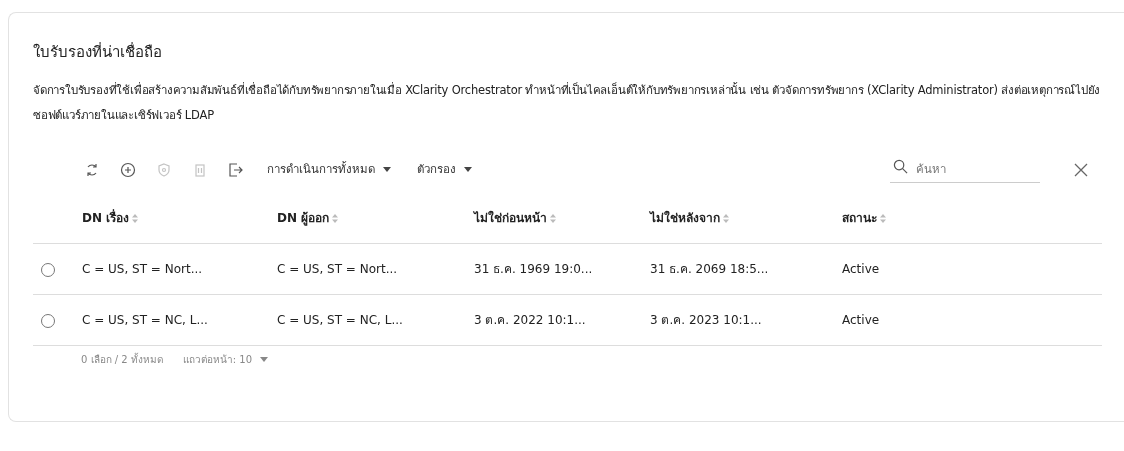  I want to click on add-icon, so click(128, 169).